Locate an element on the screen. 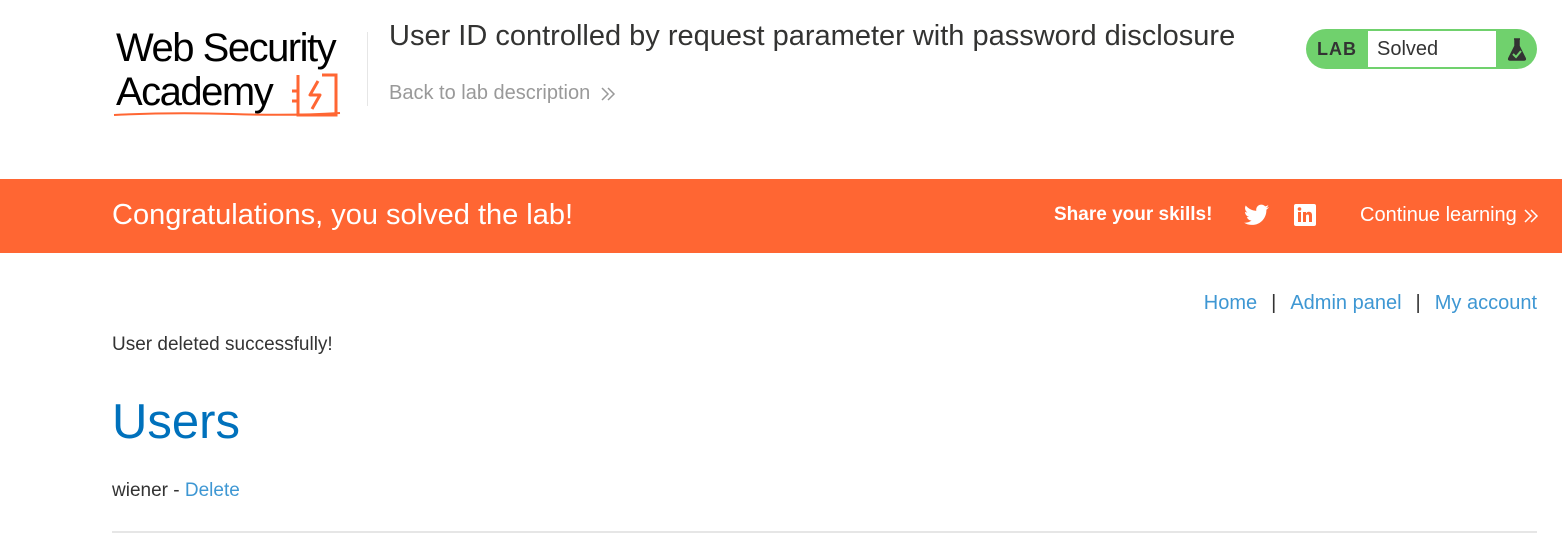  divider is located at coordinates (824, 532).